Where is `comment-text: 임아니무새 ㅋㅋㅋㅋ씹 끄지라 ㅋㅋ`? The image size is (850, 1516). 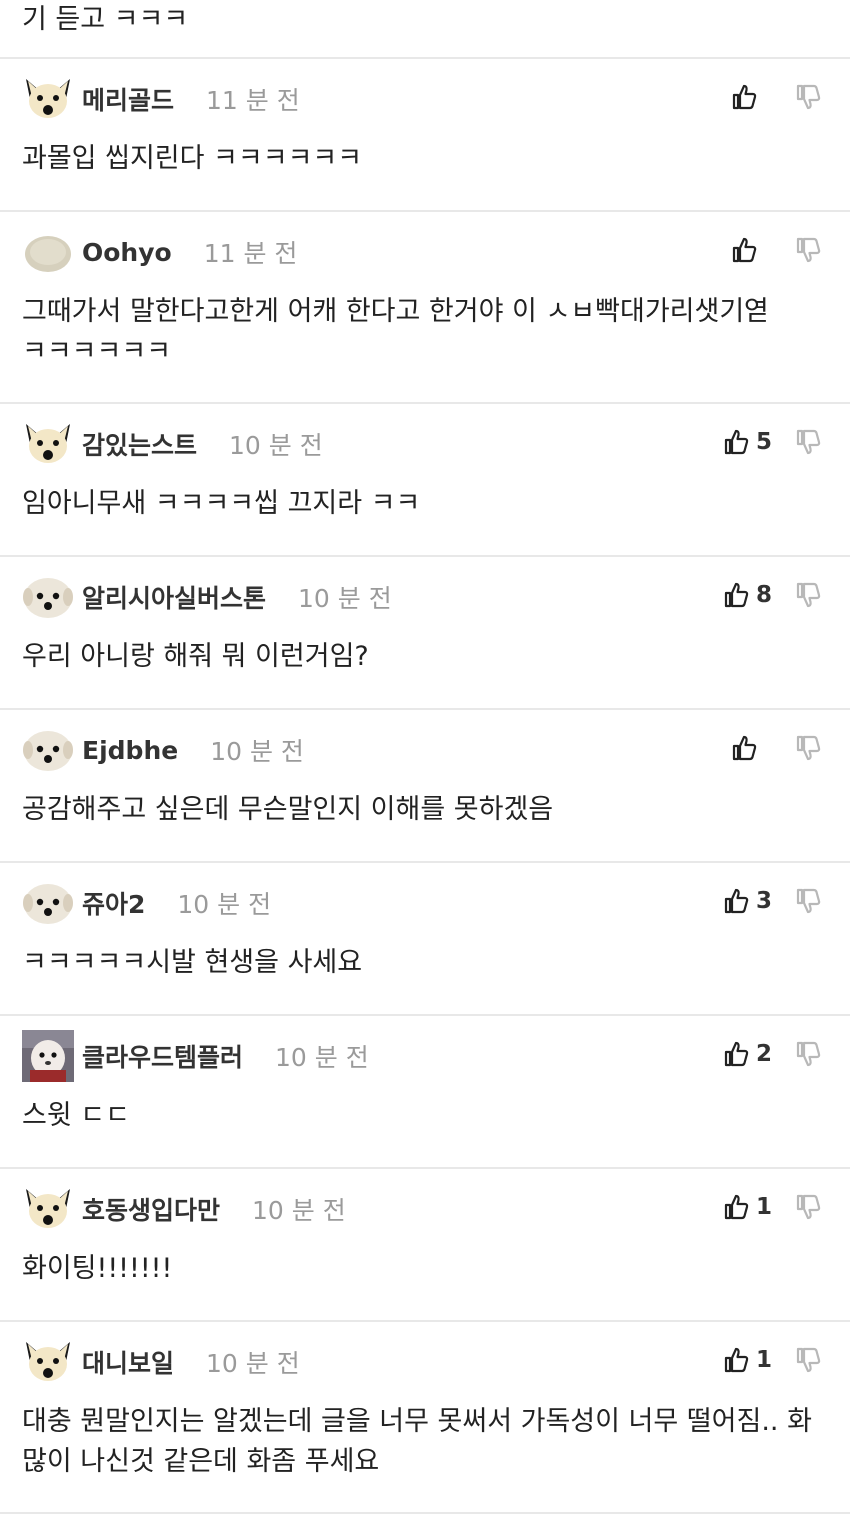 comment-text: 임아니무새 ㅋㅋㅋㅋ씹 끄지라 ㅋㅋ is located at coordinates (221, 503).